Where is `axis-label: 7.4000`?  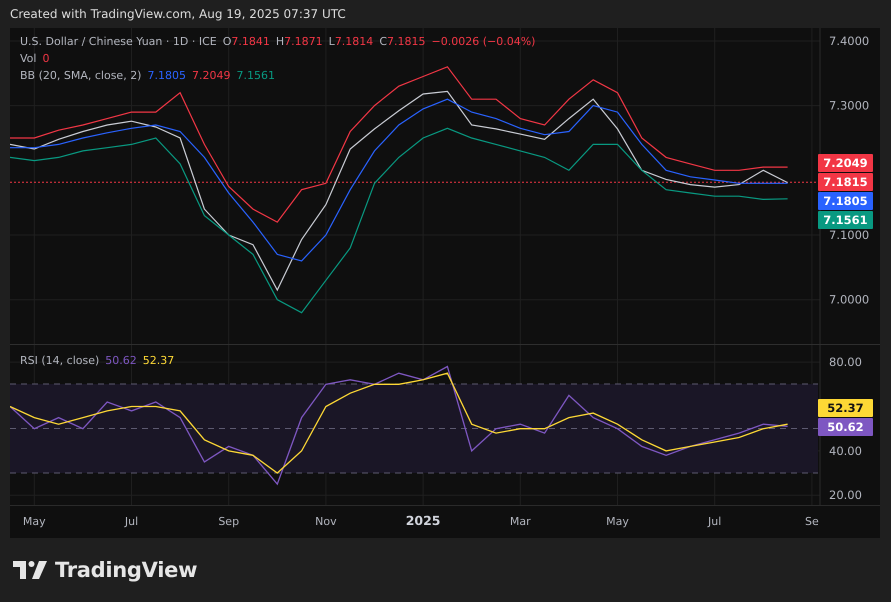
axis-label: 7.4000 is located at coordinates (849, 41).